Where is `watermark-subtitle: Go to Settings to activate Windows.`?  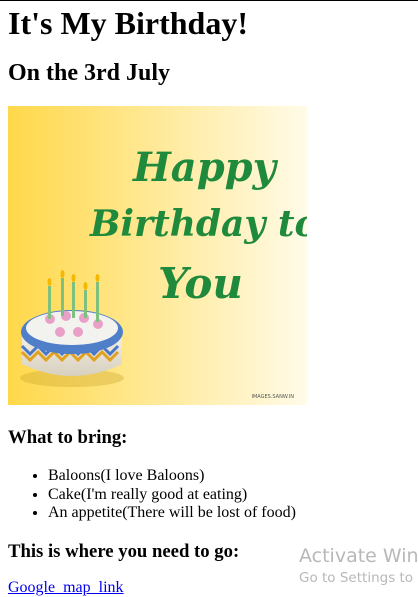 watermark-subtitle: Go to Settings to activate Windows. is located at coordinates (358, 578).